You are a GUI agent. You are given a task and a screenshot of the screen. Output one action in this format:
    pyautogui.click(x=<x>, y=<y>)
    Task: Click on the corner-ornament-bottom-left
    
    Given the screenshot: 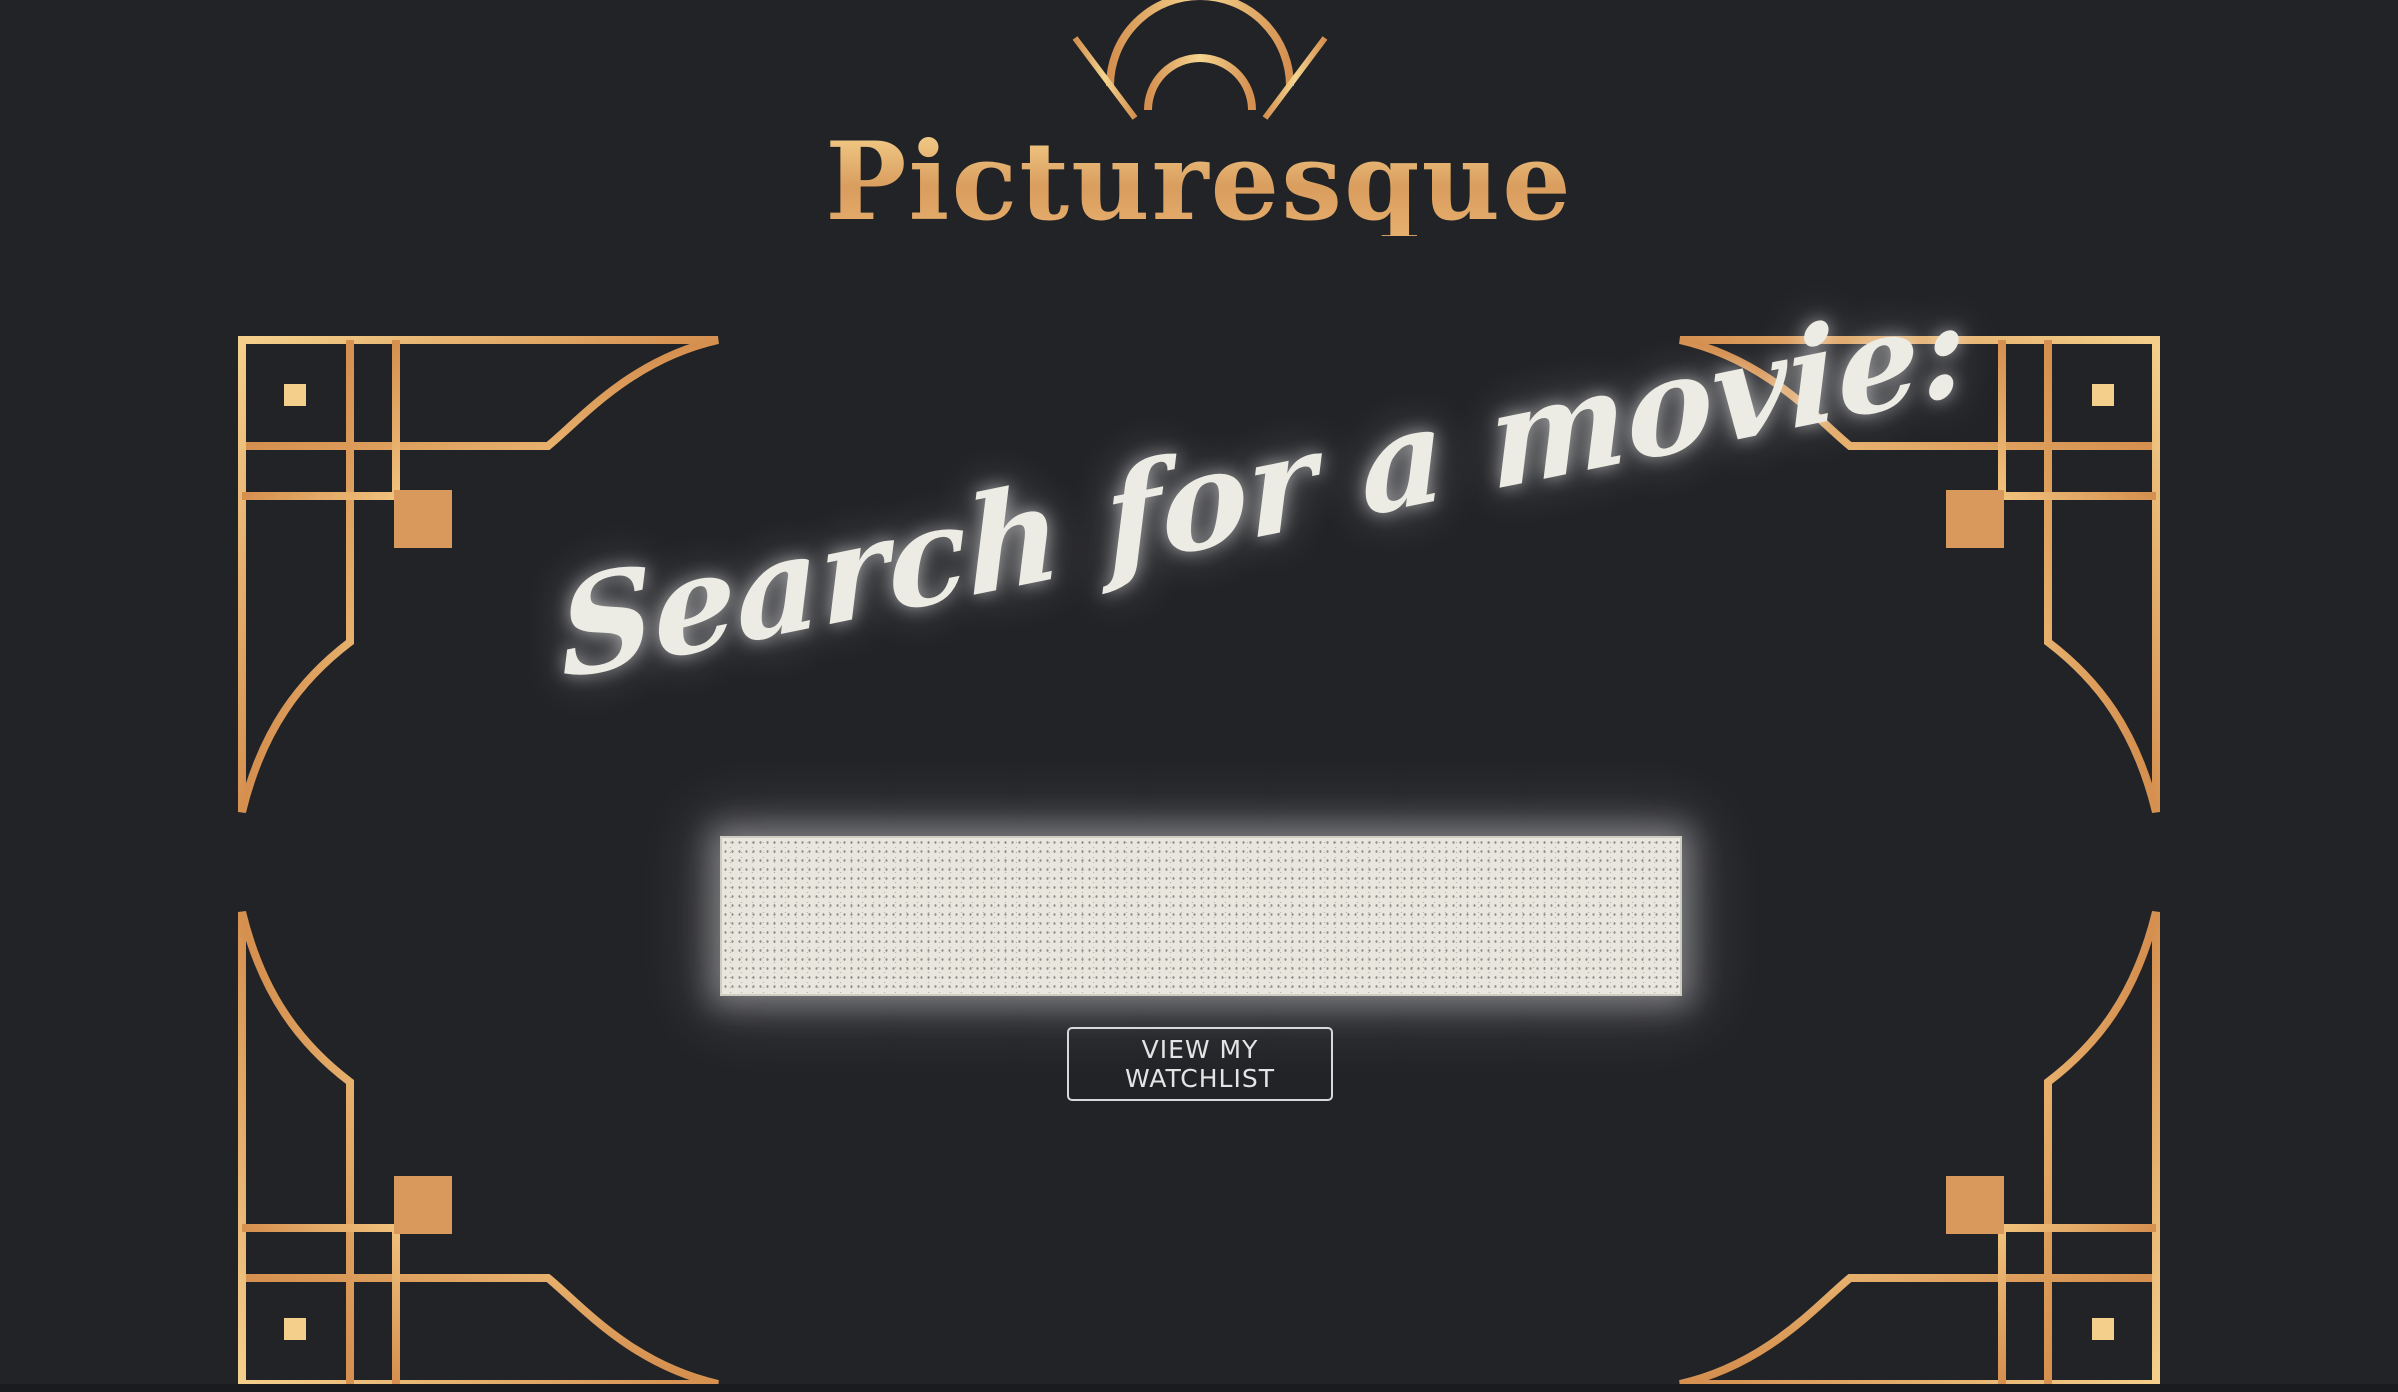 What is the action you would take?
    pyautogui.click(x=478, y=1149)
    